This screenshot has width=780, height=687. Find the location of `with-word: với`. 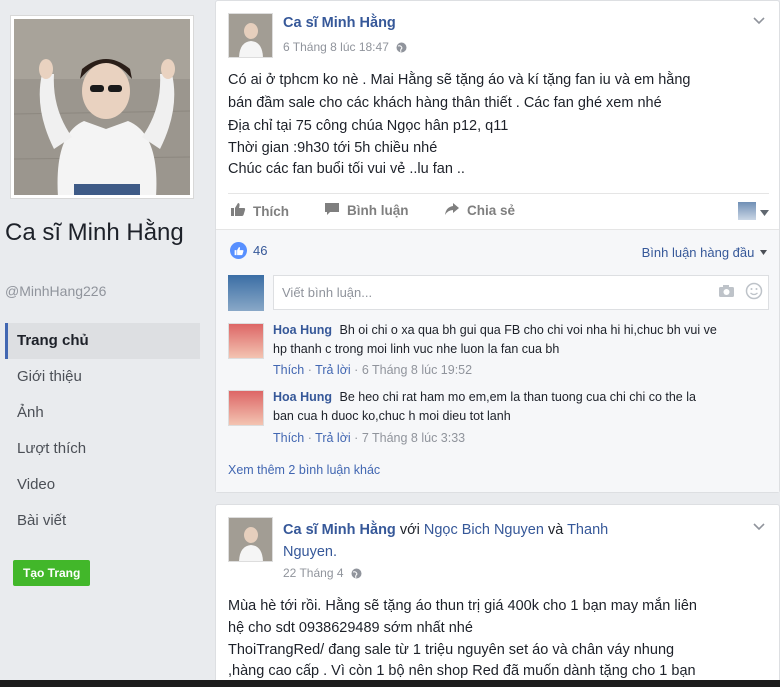

with-word: với is located at coordinates (409, 530).